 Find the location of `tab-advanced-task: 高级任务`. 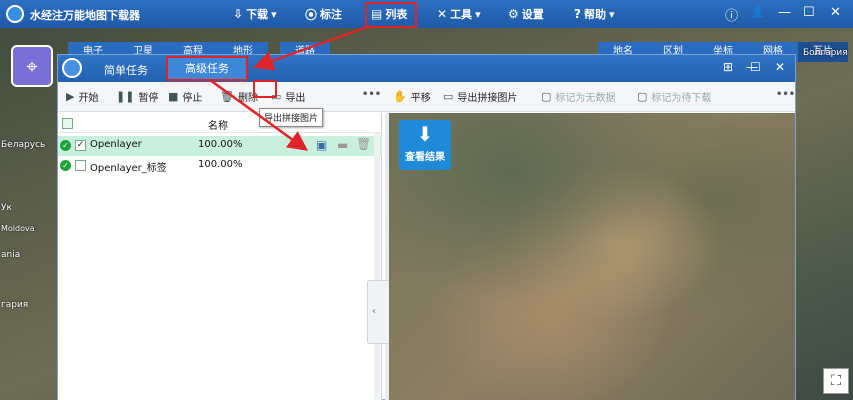

tab-advanced-task: 高级任务 is located at coordinates (207, 68).